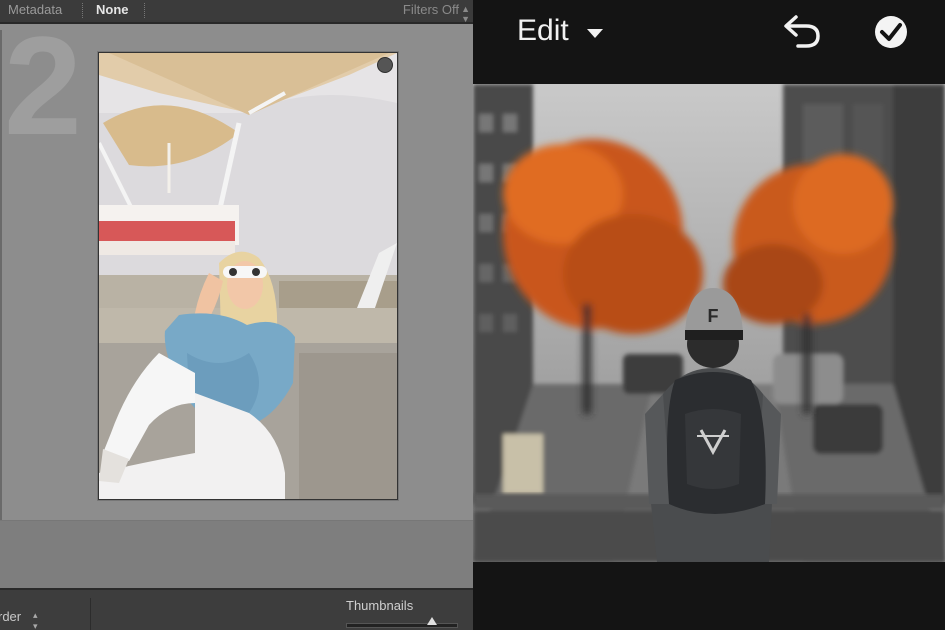  What do you see at coordinates (713, 316) in the screenshot?
I see `svg-text: F` at bounding box center [713, 316].